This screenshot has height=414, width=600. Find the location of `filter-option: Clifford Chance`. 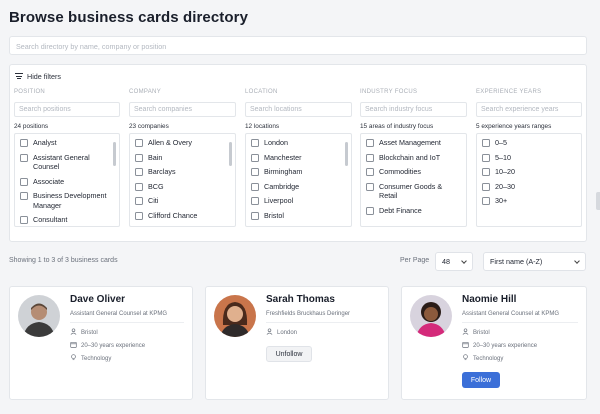

filter-option: Clifford Chance is located at coordinates (182, 216).